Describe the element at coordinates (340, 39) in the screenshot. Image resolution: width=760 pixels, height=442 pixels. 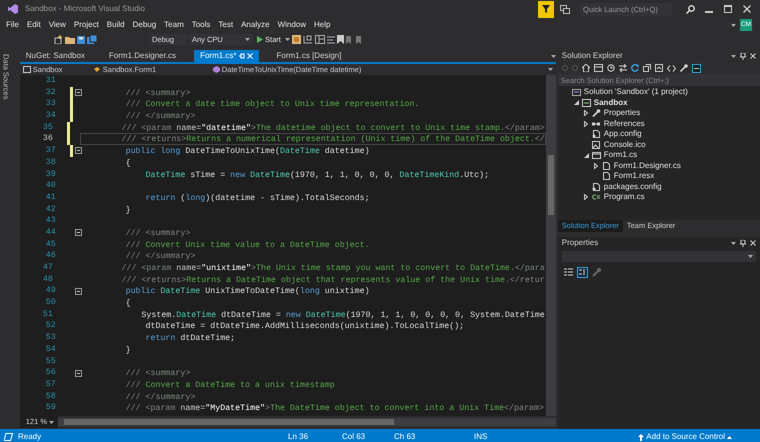
I see `bookmark-icon` at that location.